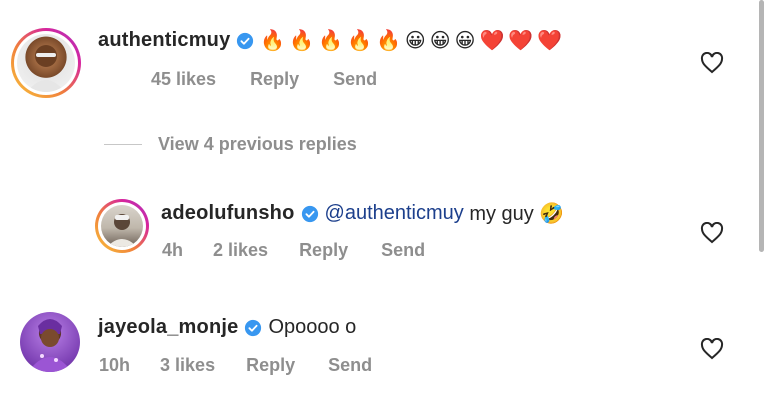 This screenshot has height=395, width=768. I want to click on username: authenticmuy, so click(164, 40).